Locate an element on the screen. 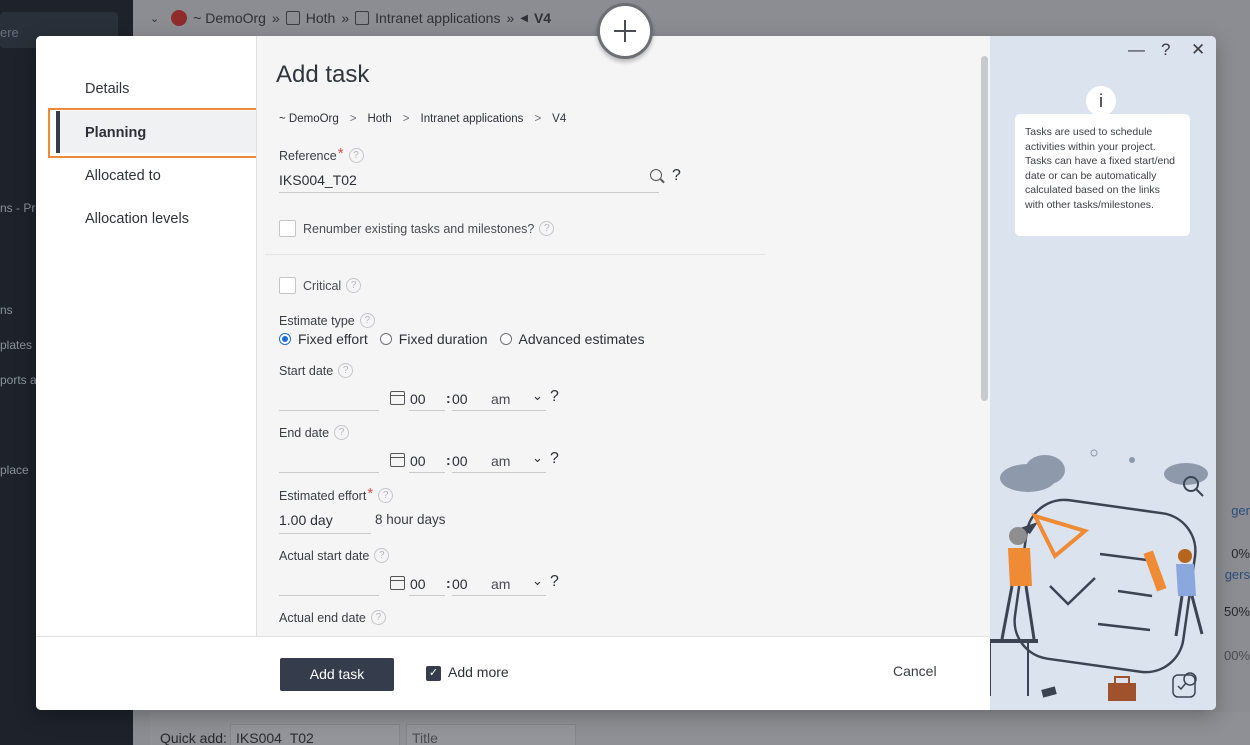 The width and height of the screenshot is (1250, 745). dialog-footer: Add task ✓ Add more Cancel is located at coordinates (513, 673).